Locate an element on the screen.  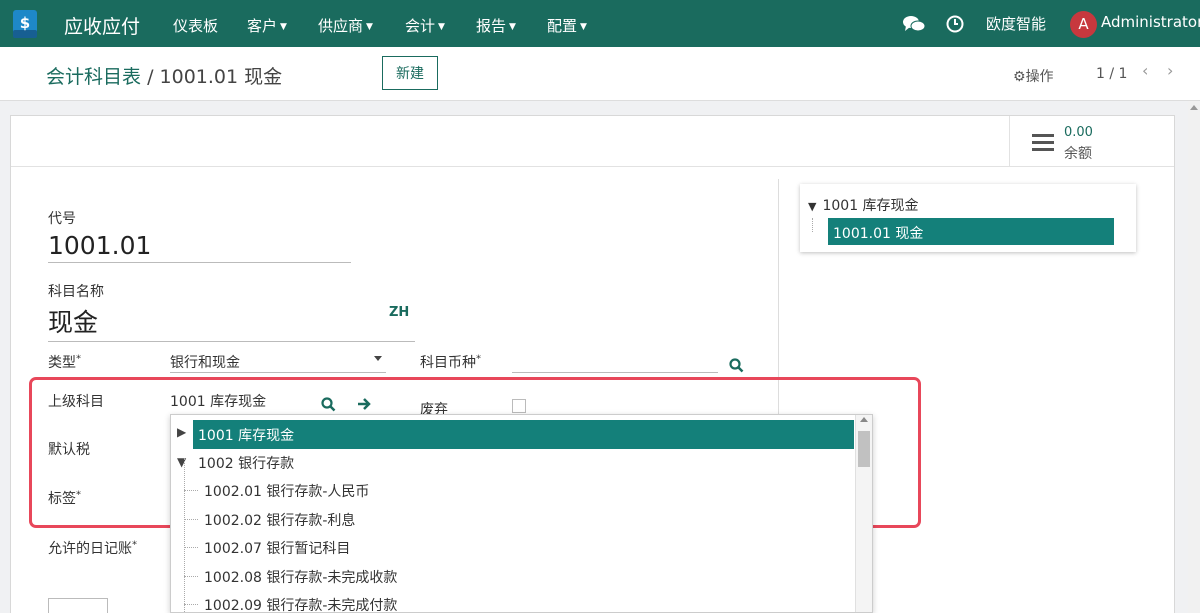
tree-root-node: ▼ 1001 库存现金 is located at coordinates (863, 205).